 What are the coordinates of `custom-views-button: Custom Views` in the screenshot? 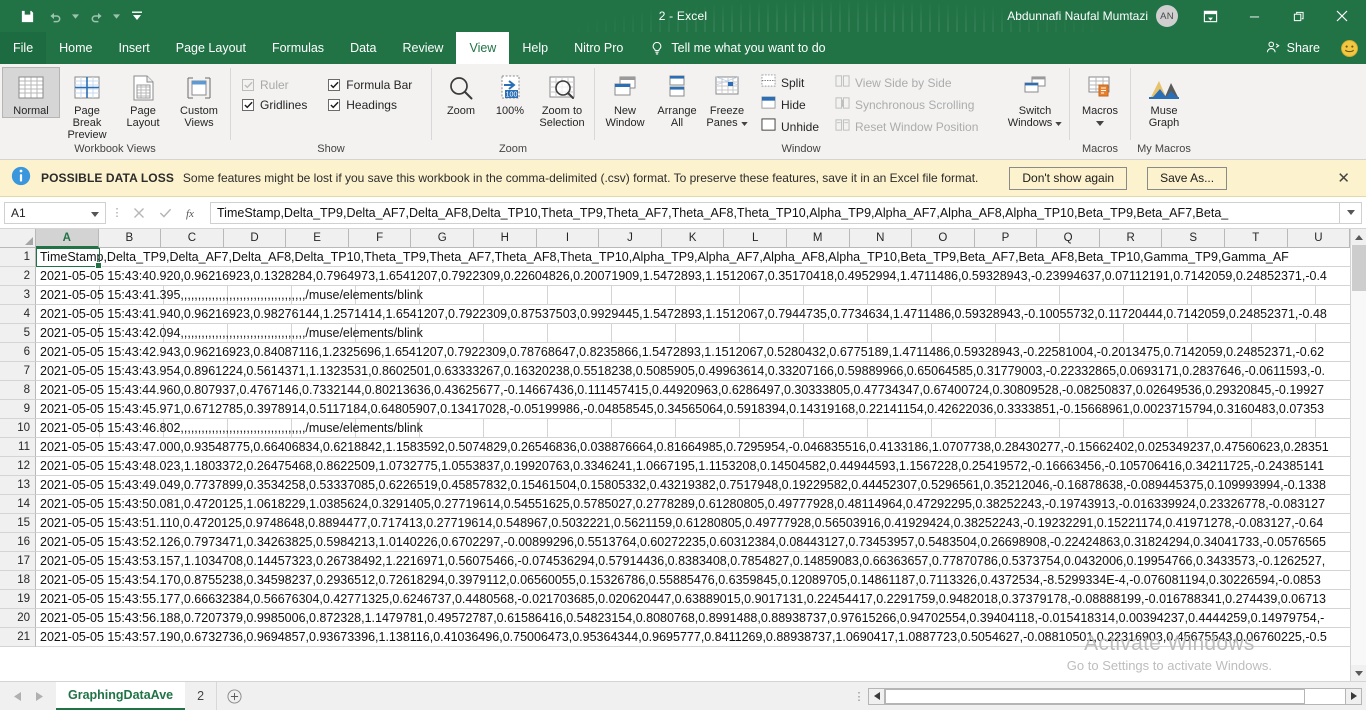 It's located at (199, 98).